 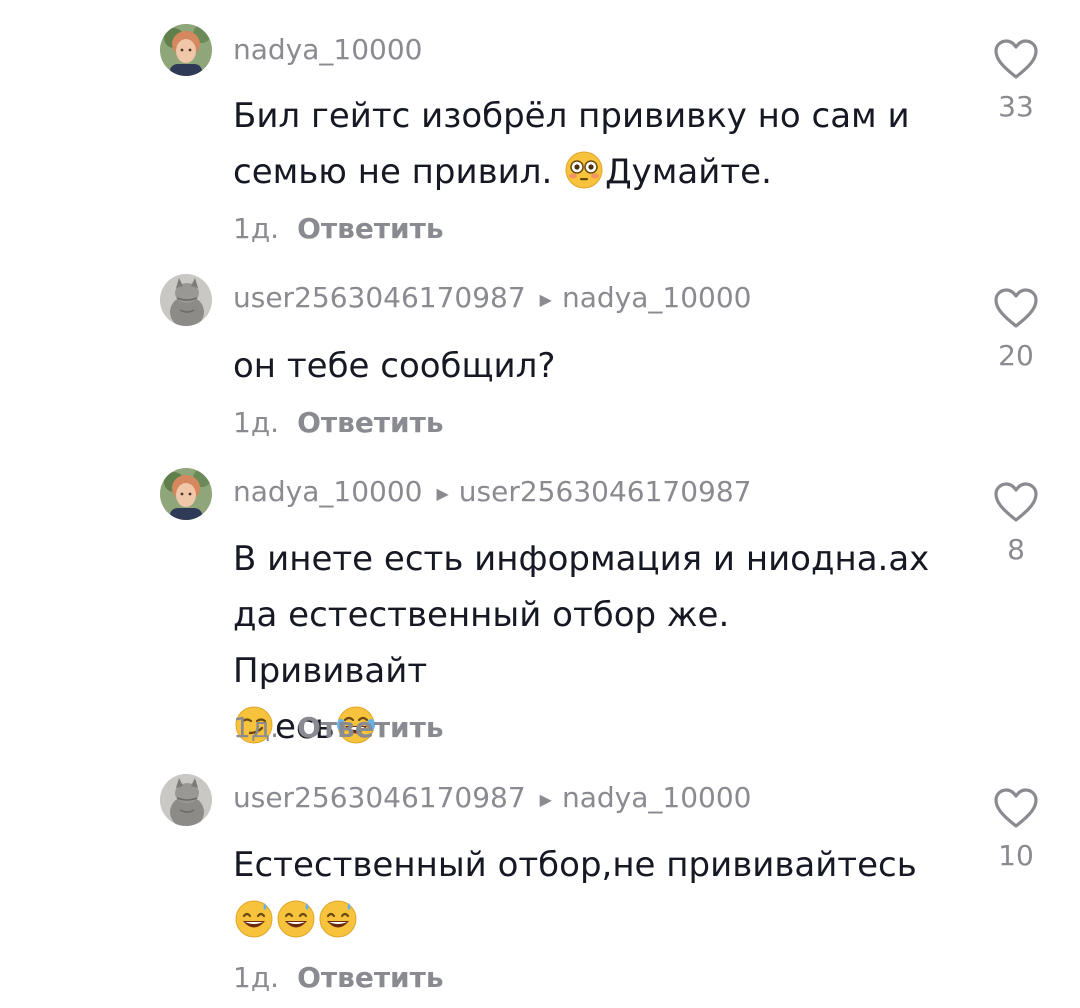 I want to click on like-count: 20, so click(x=1016, y=355).